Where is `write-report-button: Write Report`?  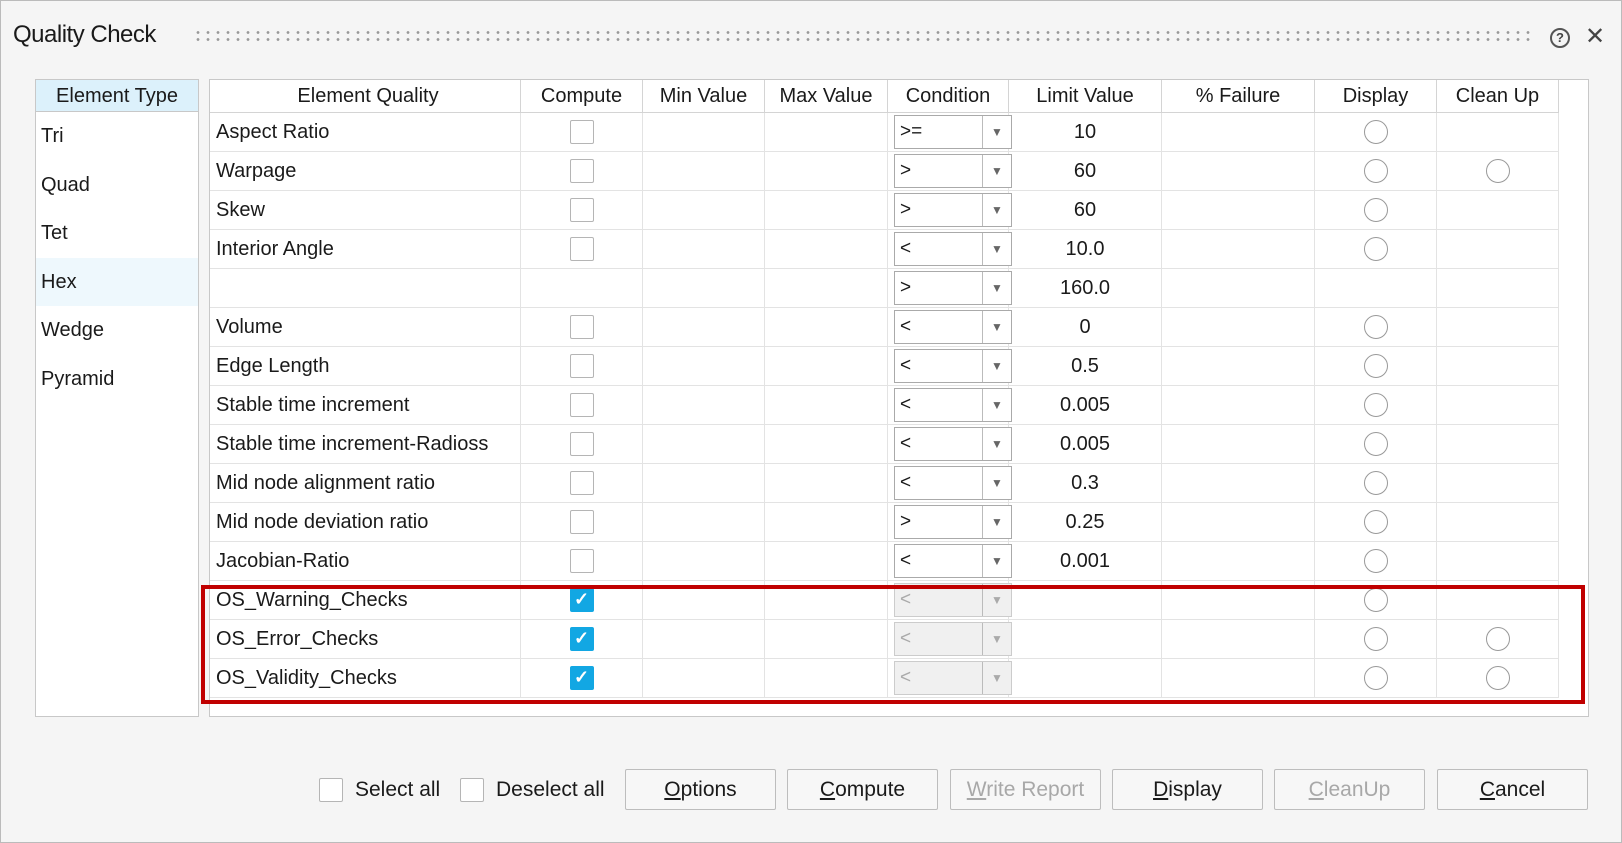
write-report-button: Write Report is located at coordinates (1025, 789).